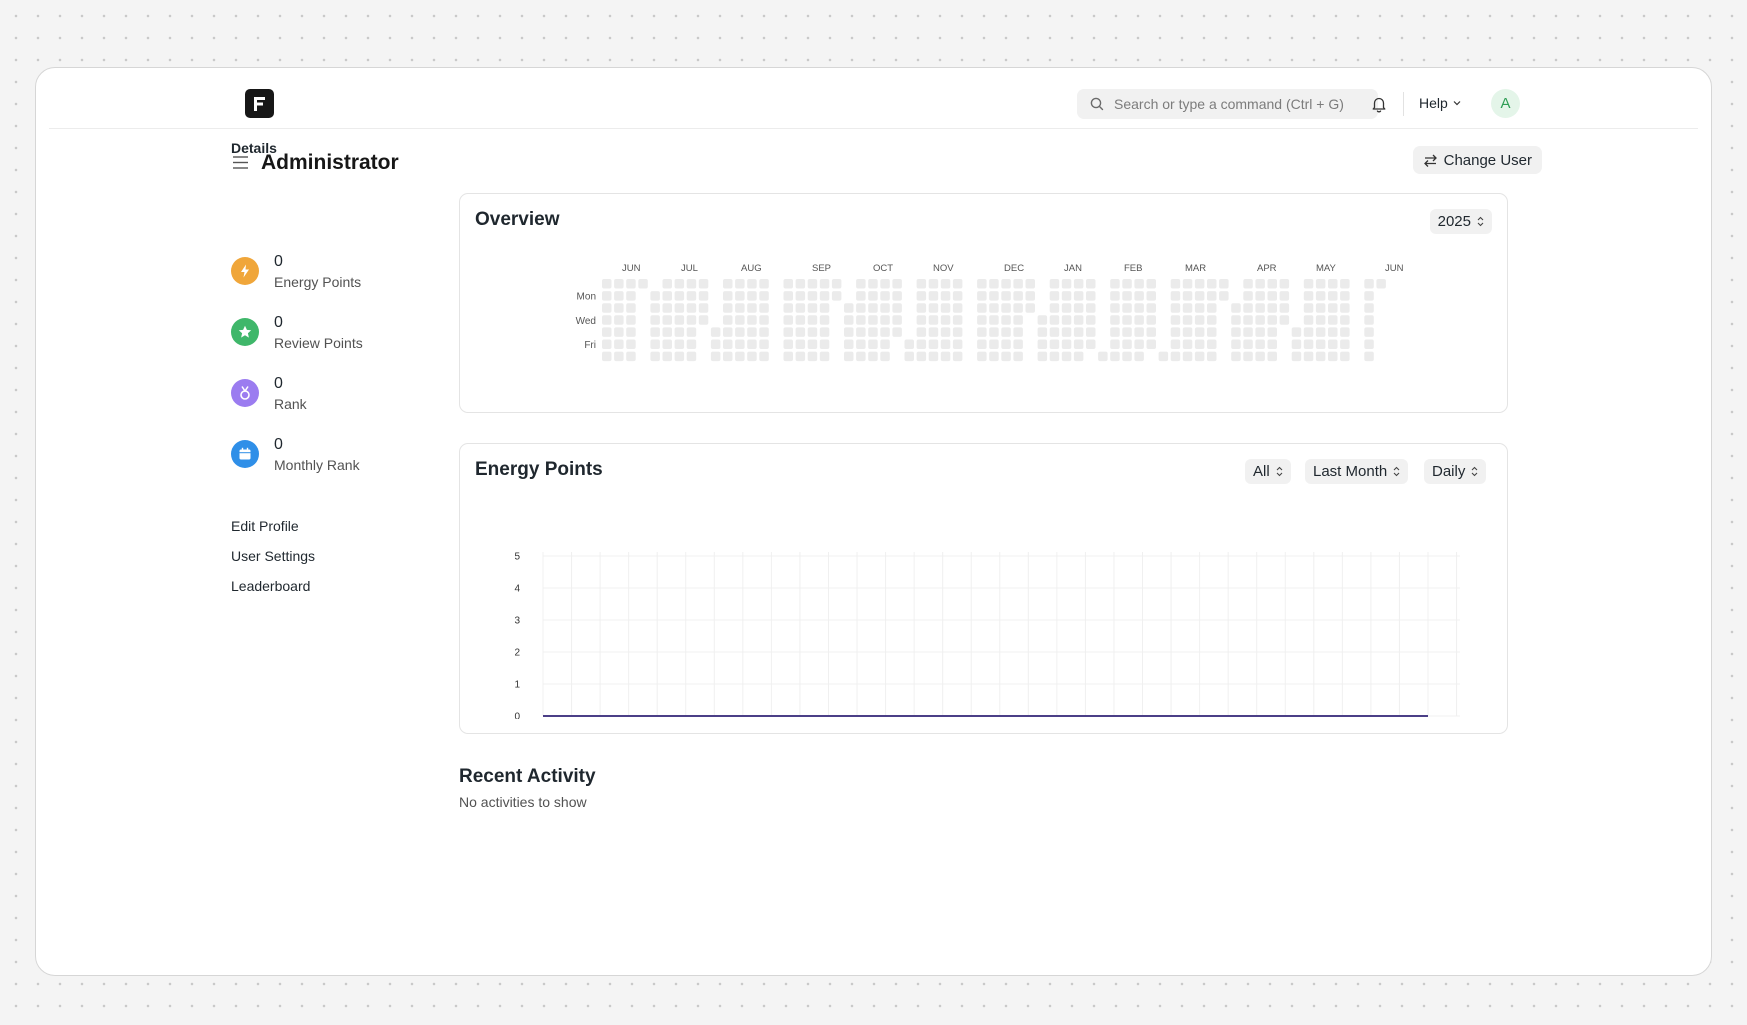 The width and height of the screenshot is (1747, 1025). Describe the element at coordinates (1487, 160) in the screenshot. I see `change-user-label: Change User` at that location.